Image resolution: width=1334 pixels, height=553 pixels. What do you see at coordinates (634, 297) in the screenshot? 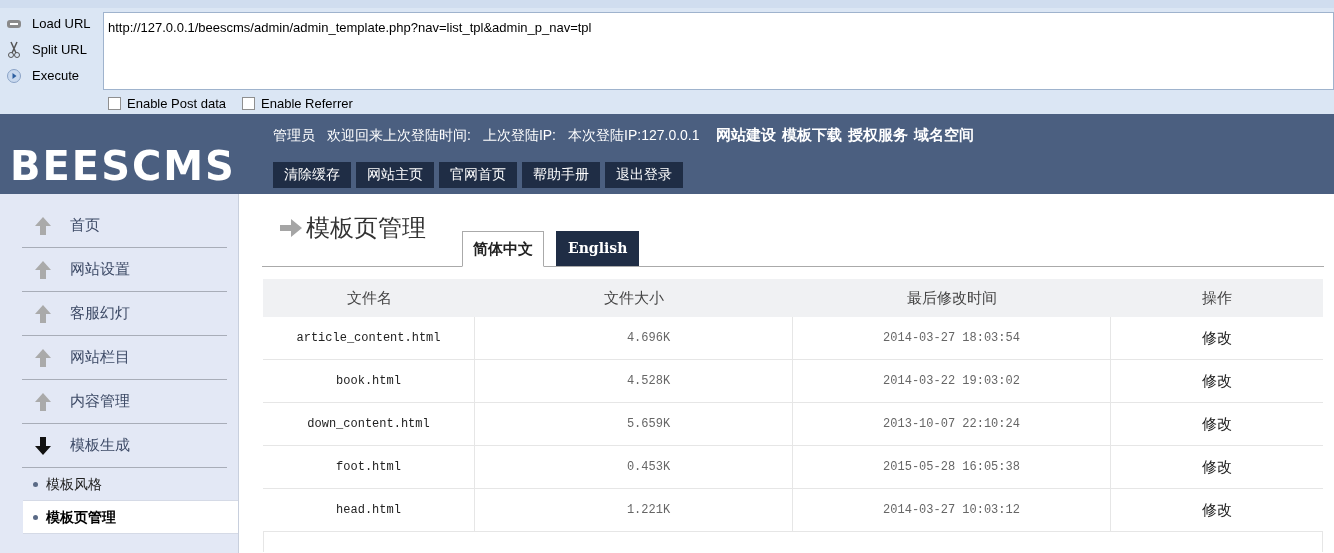
I see `column-header: 文件大小` at bounding box center [634, 297].